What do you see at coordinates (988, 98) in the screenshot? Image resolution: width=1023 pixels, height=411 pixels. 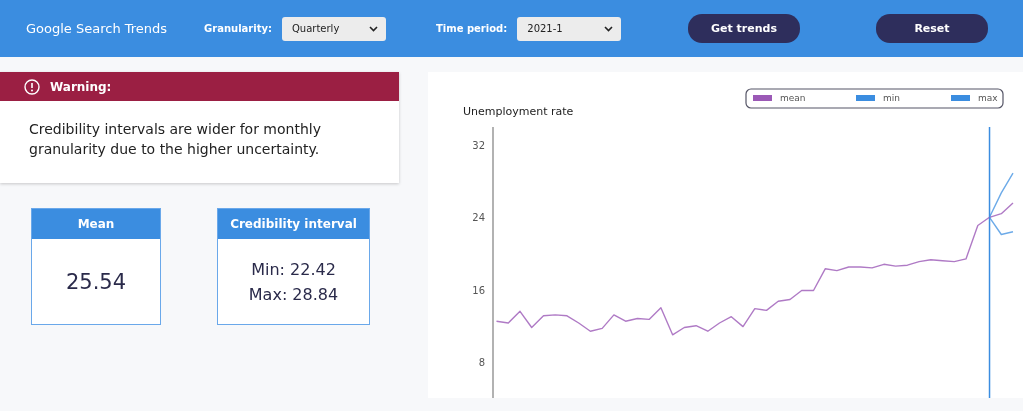 I see `legend-label: max` at bounding box center [988, 98].